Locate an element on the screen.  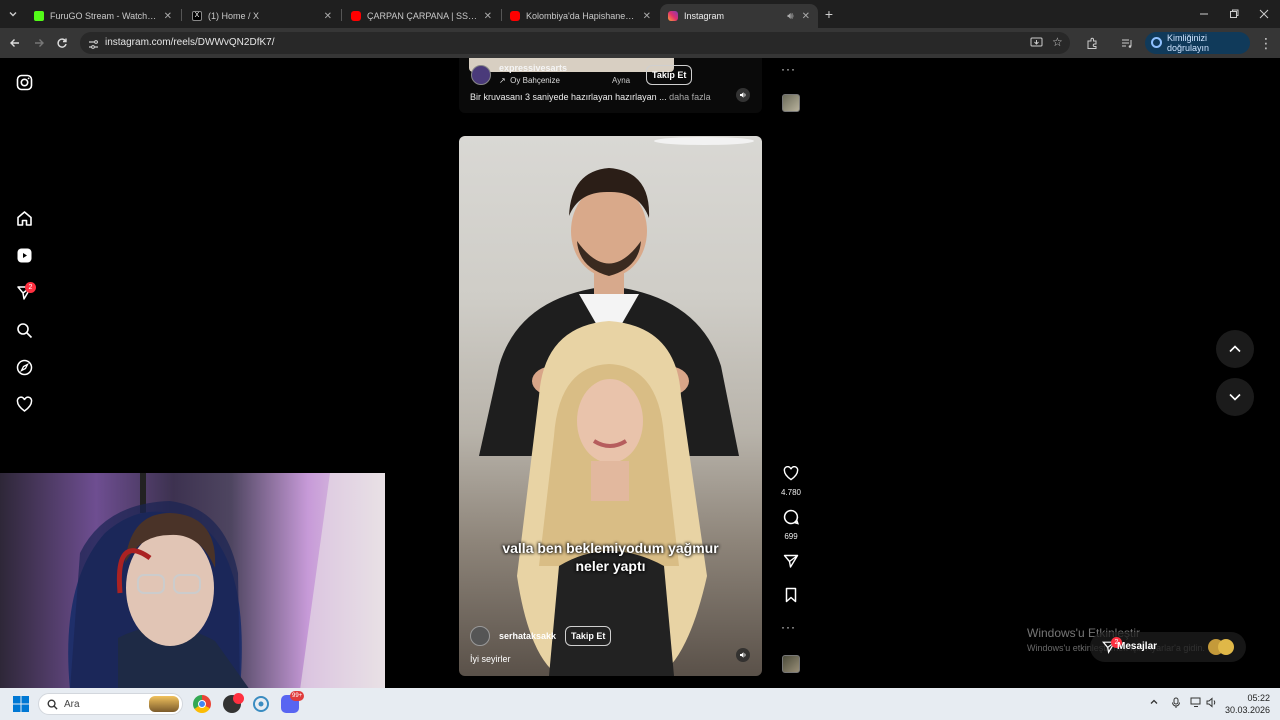
like-count: 4.780 is located at coordinates (791, 492).